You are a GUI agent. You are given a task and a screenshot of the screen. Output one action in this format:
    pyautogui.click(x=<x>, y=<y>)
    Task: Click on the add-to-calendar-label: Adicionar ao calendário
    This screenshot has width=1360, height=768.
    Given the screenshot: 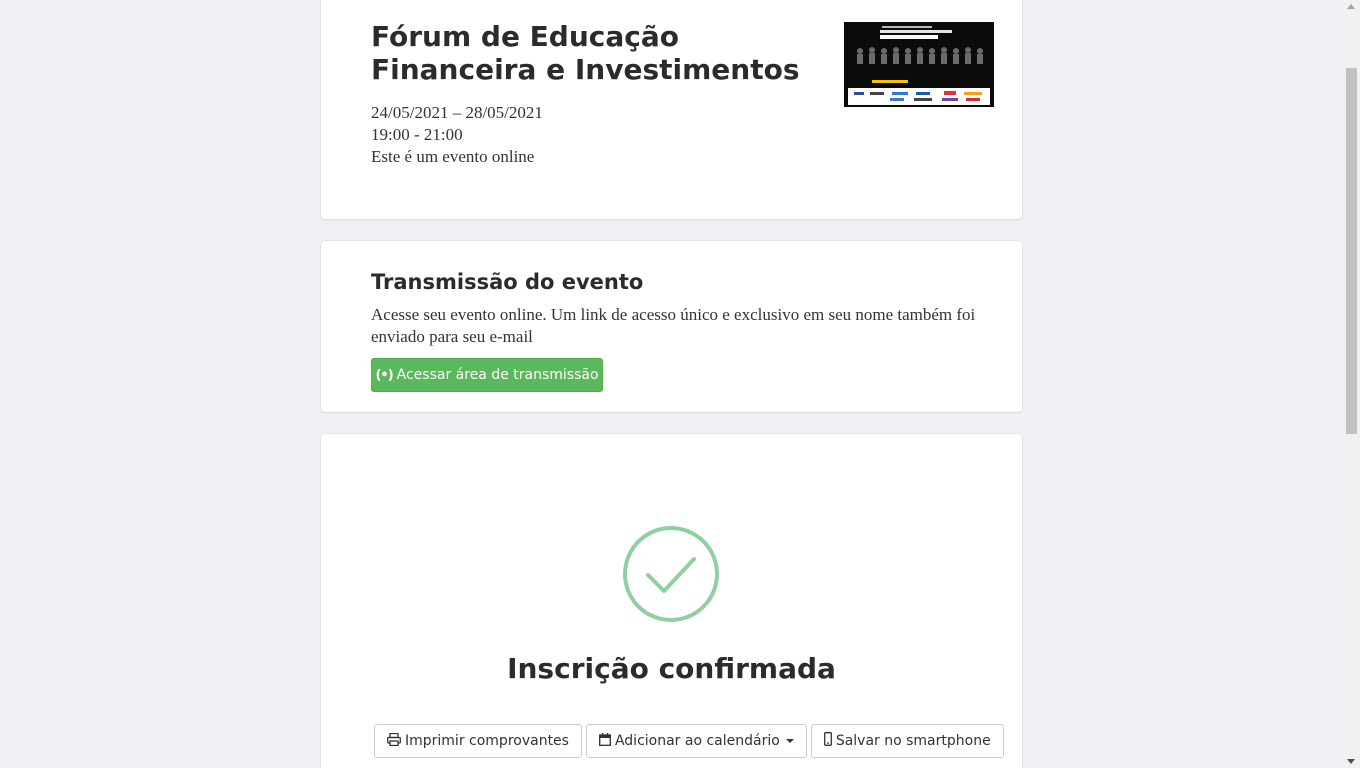 What is the action you would take?
    pyautogui.click(x=697, y=741)
    